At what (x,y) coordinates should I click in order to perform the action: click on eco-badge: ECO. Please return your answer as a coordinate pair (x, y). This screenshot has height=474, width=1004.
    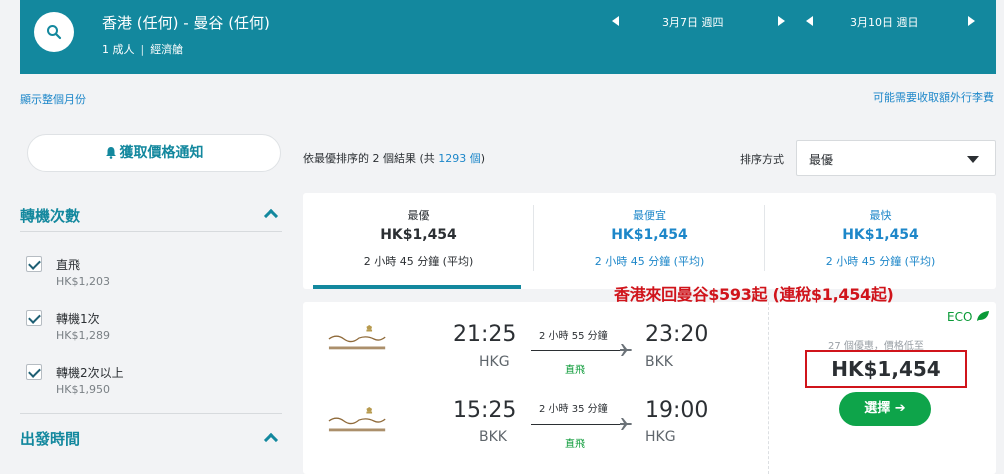
    Looking at the image, I should click on (968, 317).